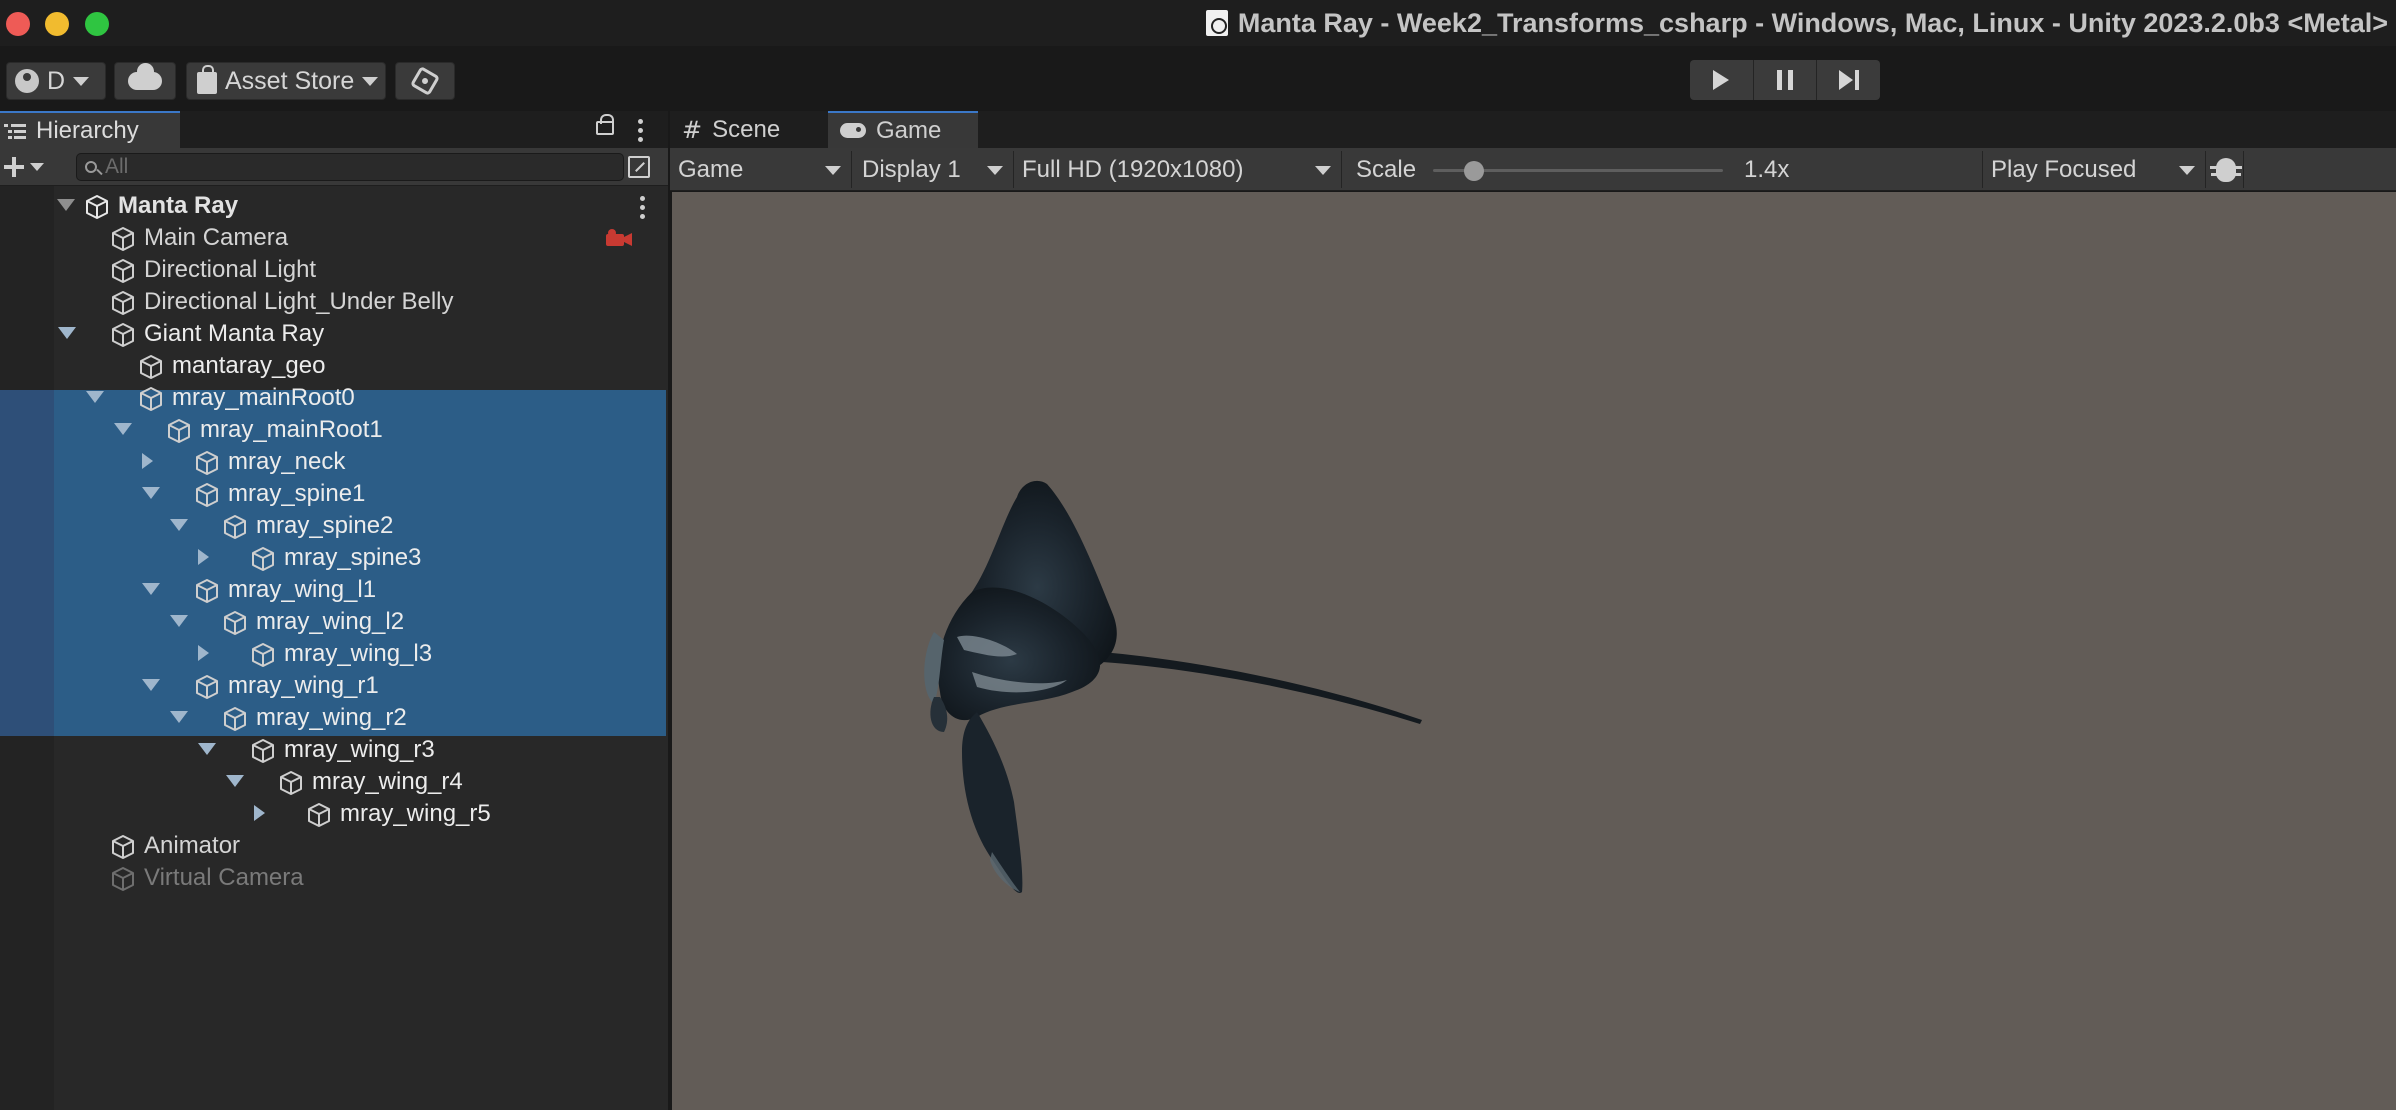 Image resolution: width=2396 pixels, height=1110 pixels. I want to click on tab-scene: # Scene, so click(745, 129).